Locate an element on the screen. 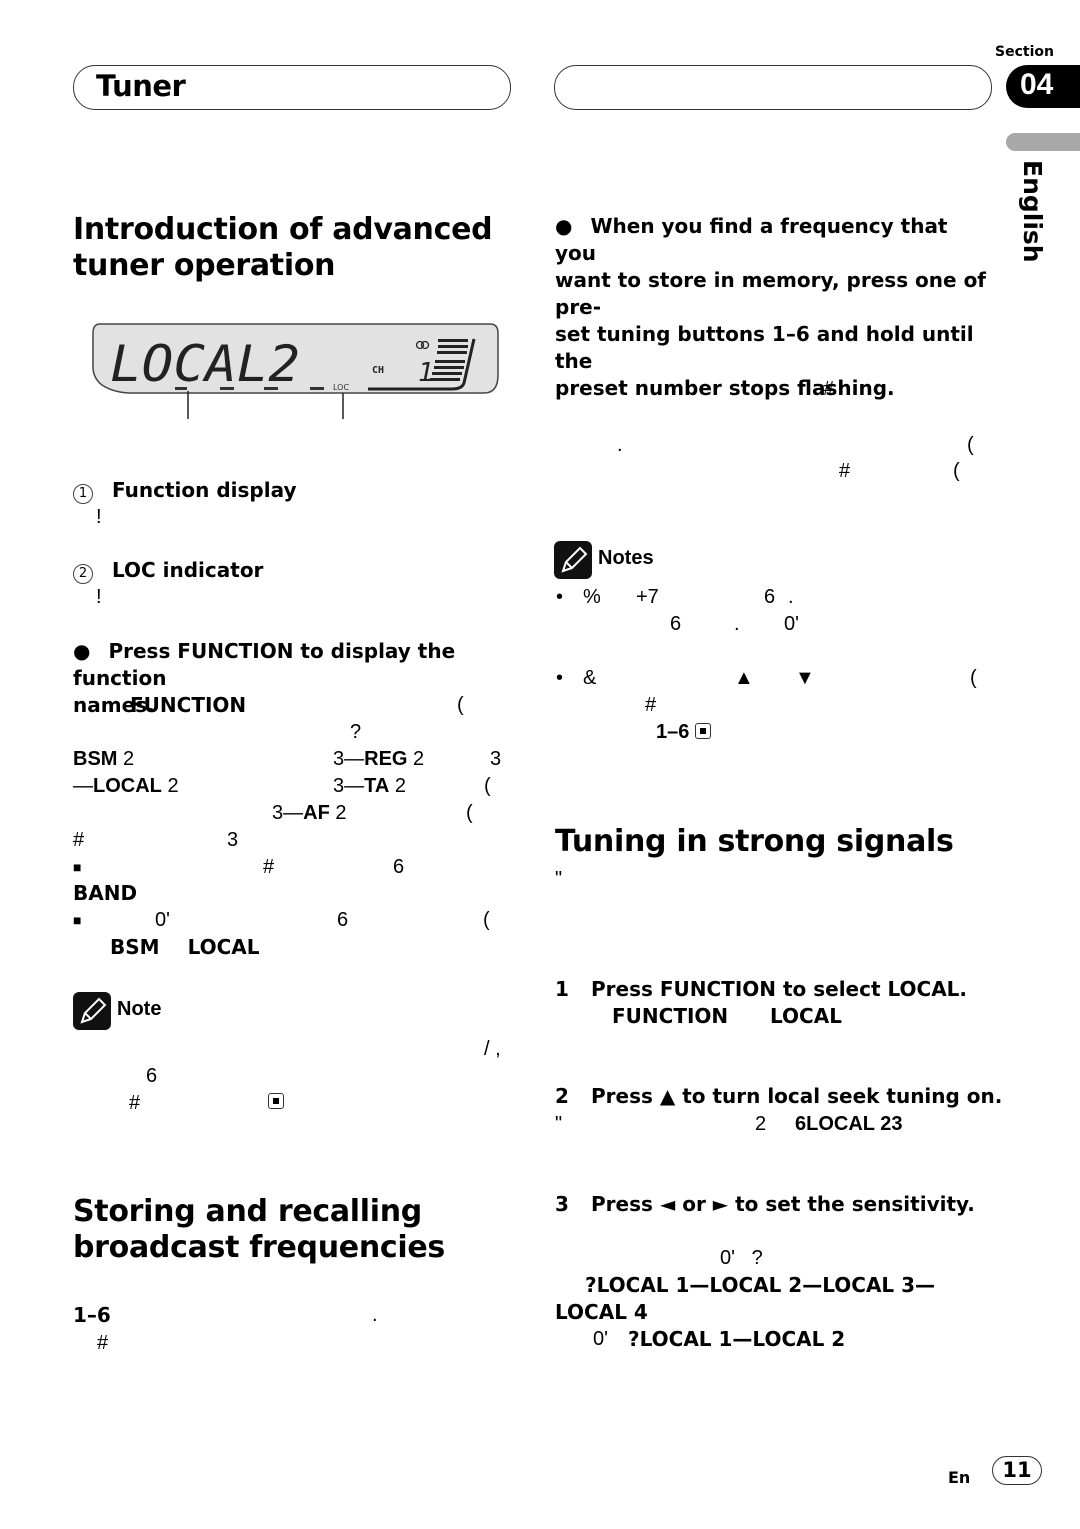  frag-ta: TA is located at coordinates (377, 786).